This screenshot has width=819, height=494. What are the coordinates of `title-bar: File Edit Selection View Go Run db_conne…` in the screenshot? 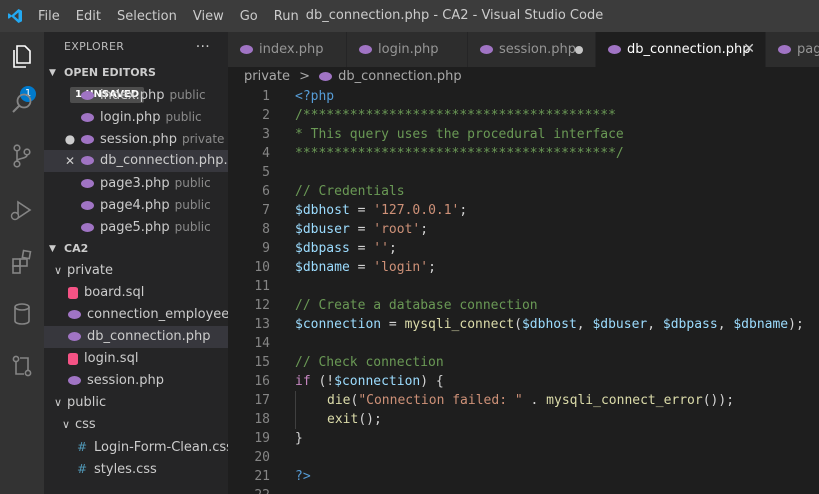 It's located at (409, 16).